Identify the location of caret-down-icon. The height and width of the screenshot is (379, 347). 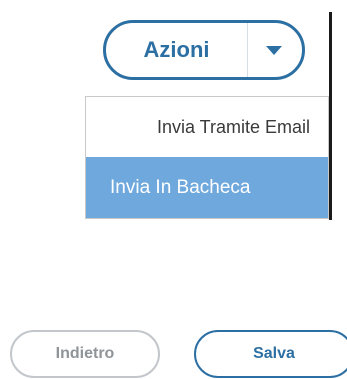
(274, 50).